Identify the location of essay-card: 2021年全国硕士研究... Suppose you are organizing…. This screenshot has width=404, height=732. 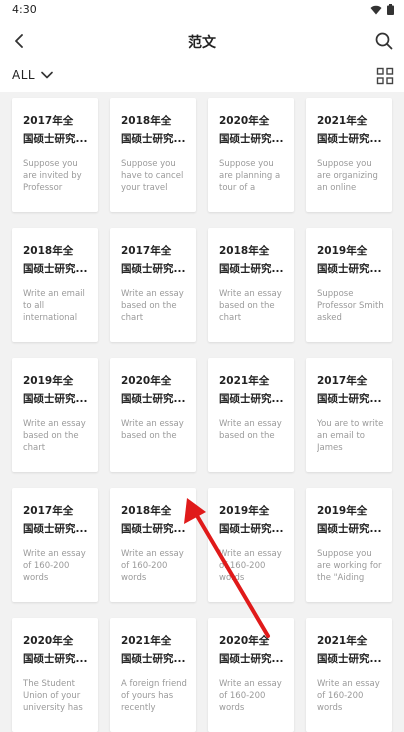
(349, 155).